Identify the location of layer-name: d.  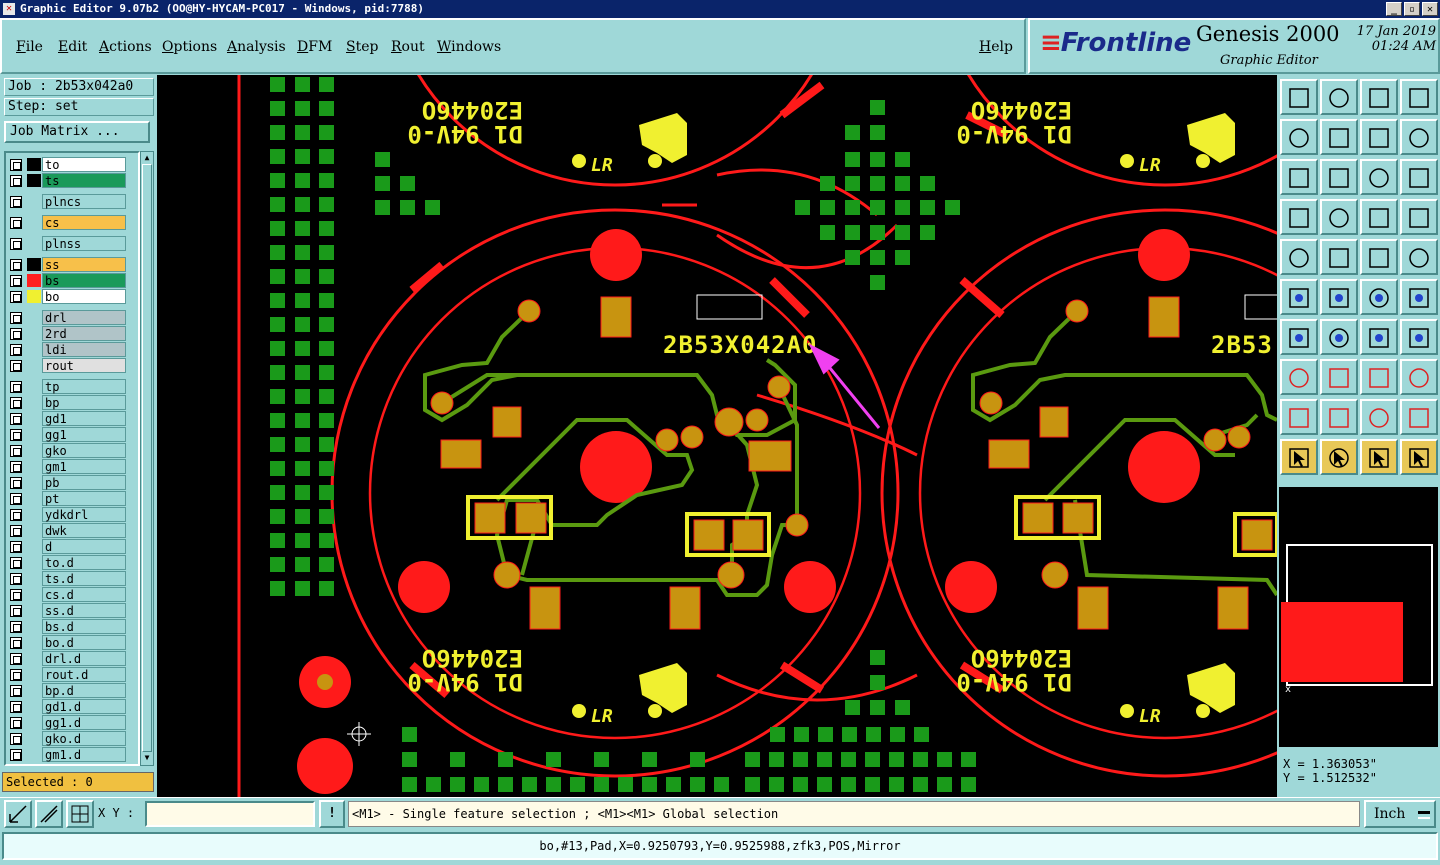
(84, 546).